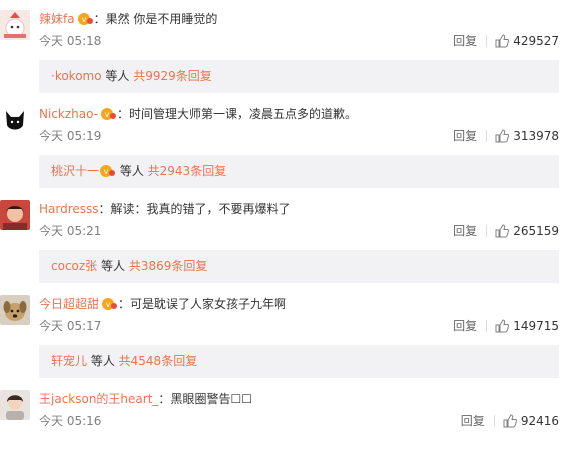  I want to click on comment-text: 可是耽误了人家女孩子九年啊, so click(208, 304).